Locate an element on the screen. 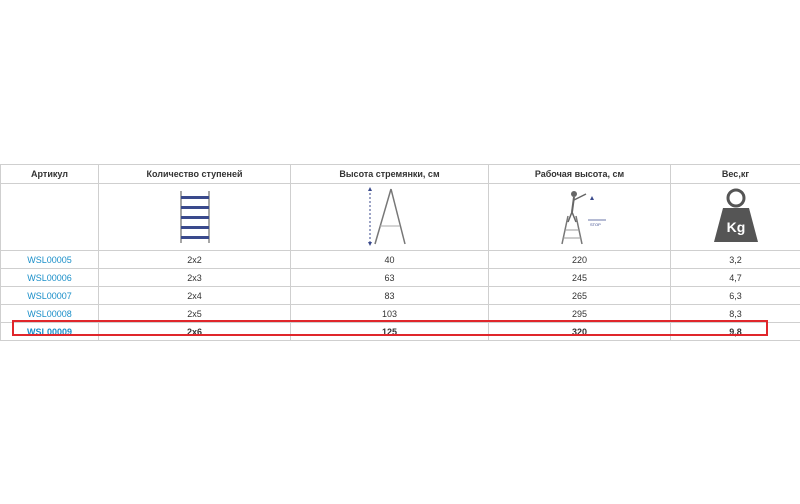  height-cell: 83 is located at coordinates (389, 295).